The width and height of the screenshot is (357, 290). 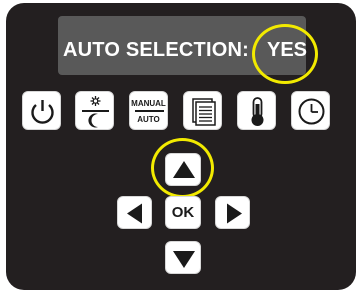 I want to click on timer-button, so click(x=310, y=110).